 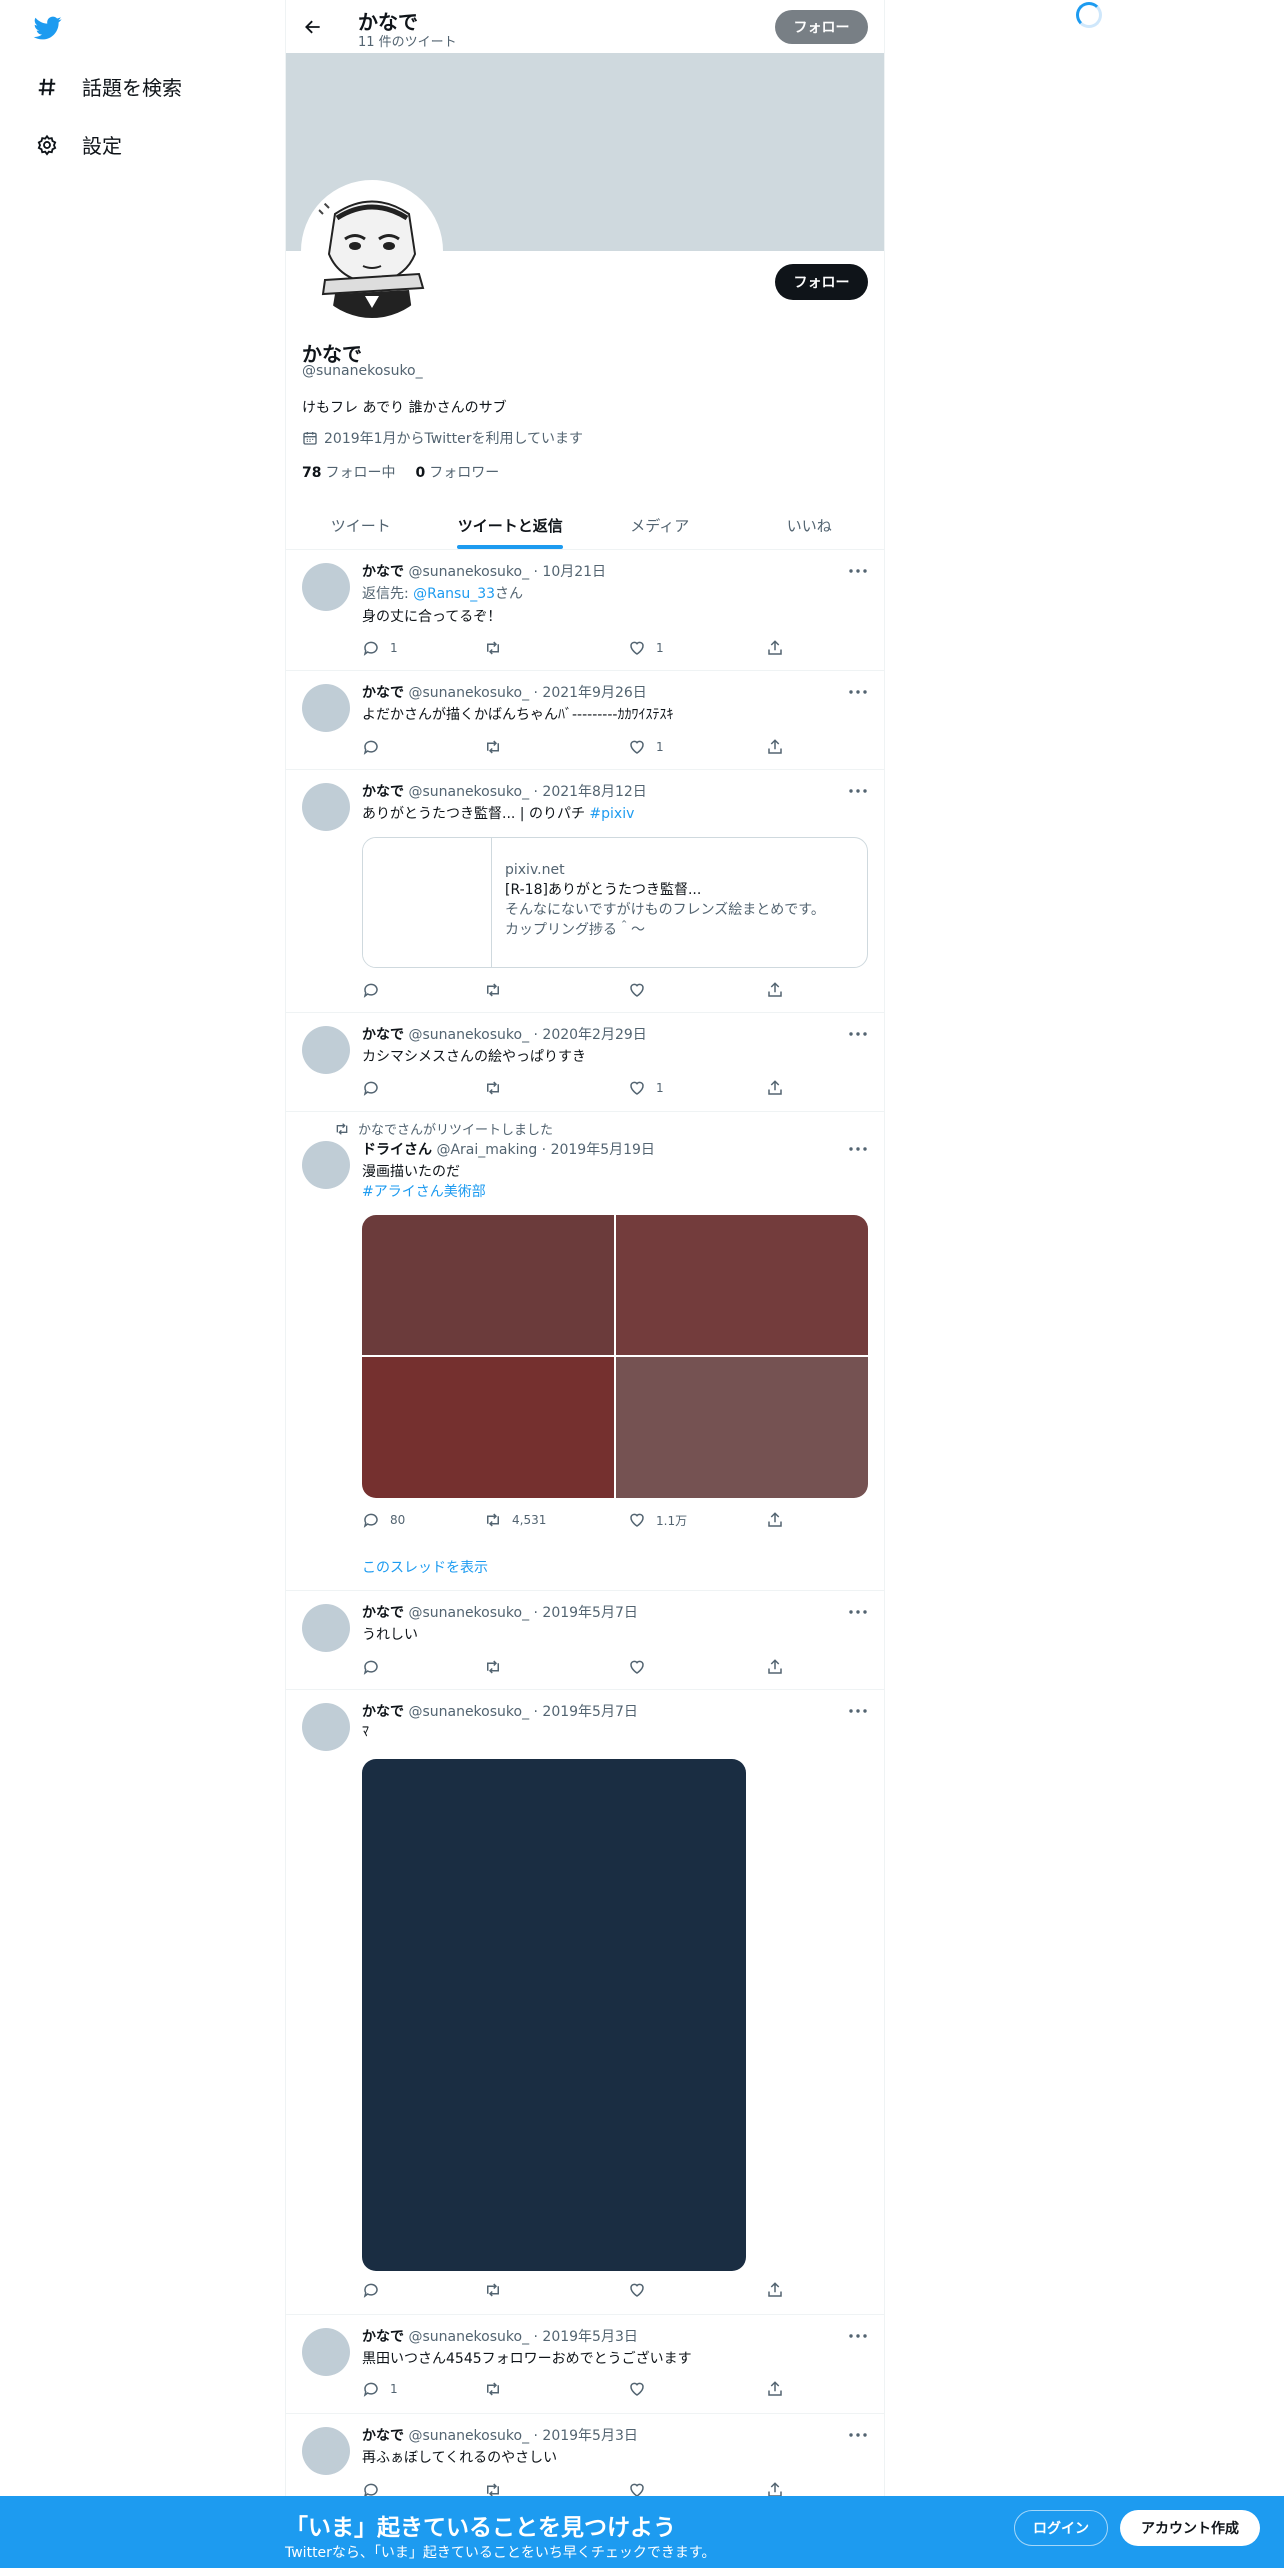 I want to click on tweet-author-name: ドライさん, so click(x=397, y=1150).